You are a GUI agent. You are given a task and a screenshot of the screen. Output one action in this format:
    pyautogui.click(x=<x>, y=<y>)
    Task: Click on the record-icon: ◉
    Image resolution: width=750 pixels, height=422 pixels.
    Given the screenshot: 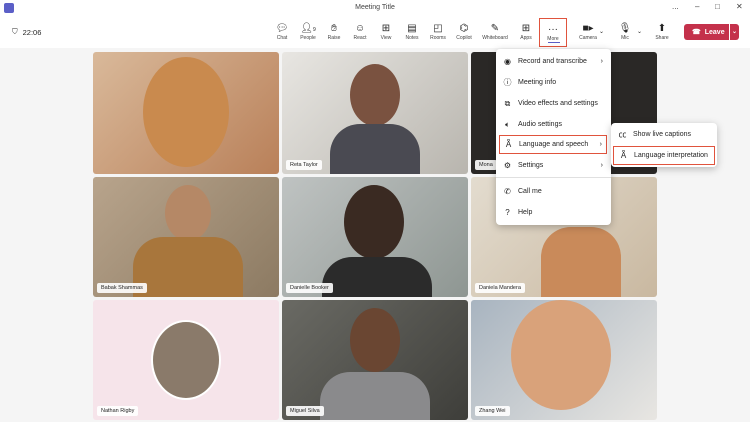 What is the action you would take?
    pyautogui.click(x=507, y=61)
    